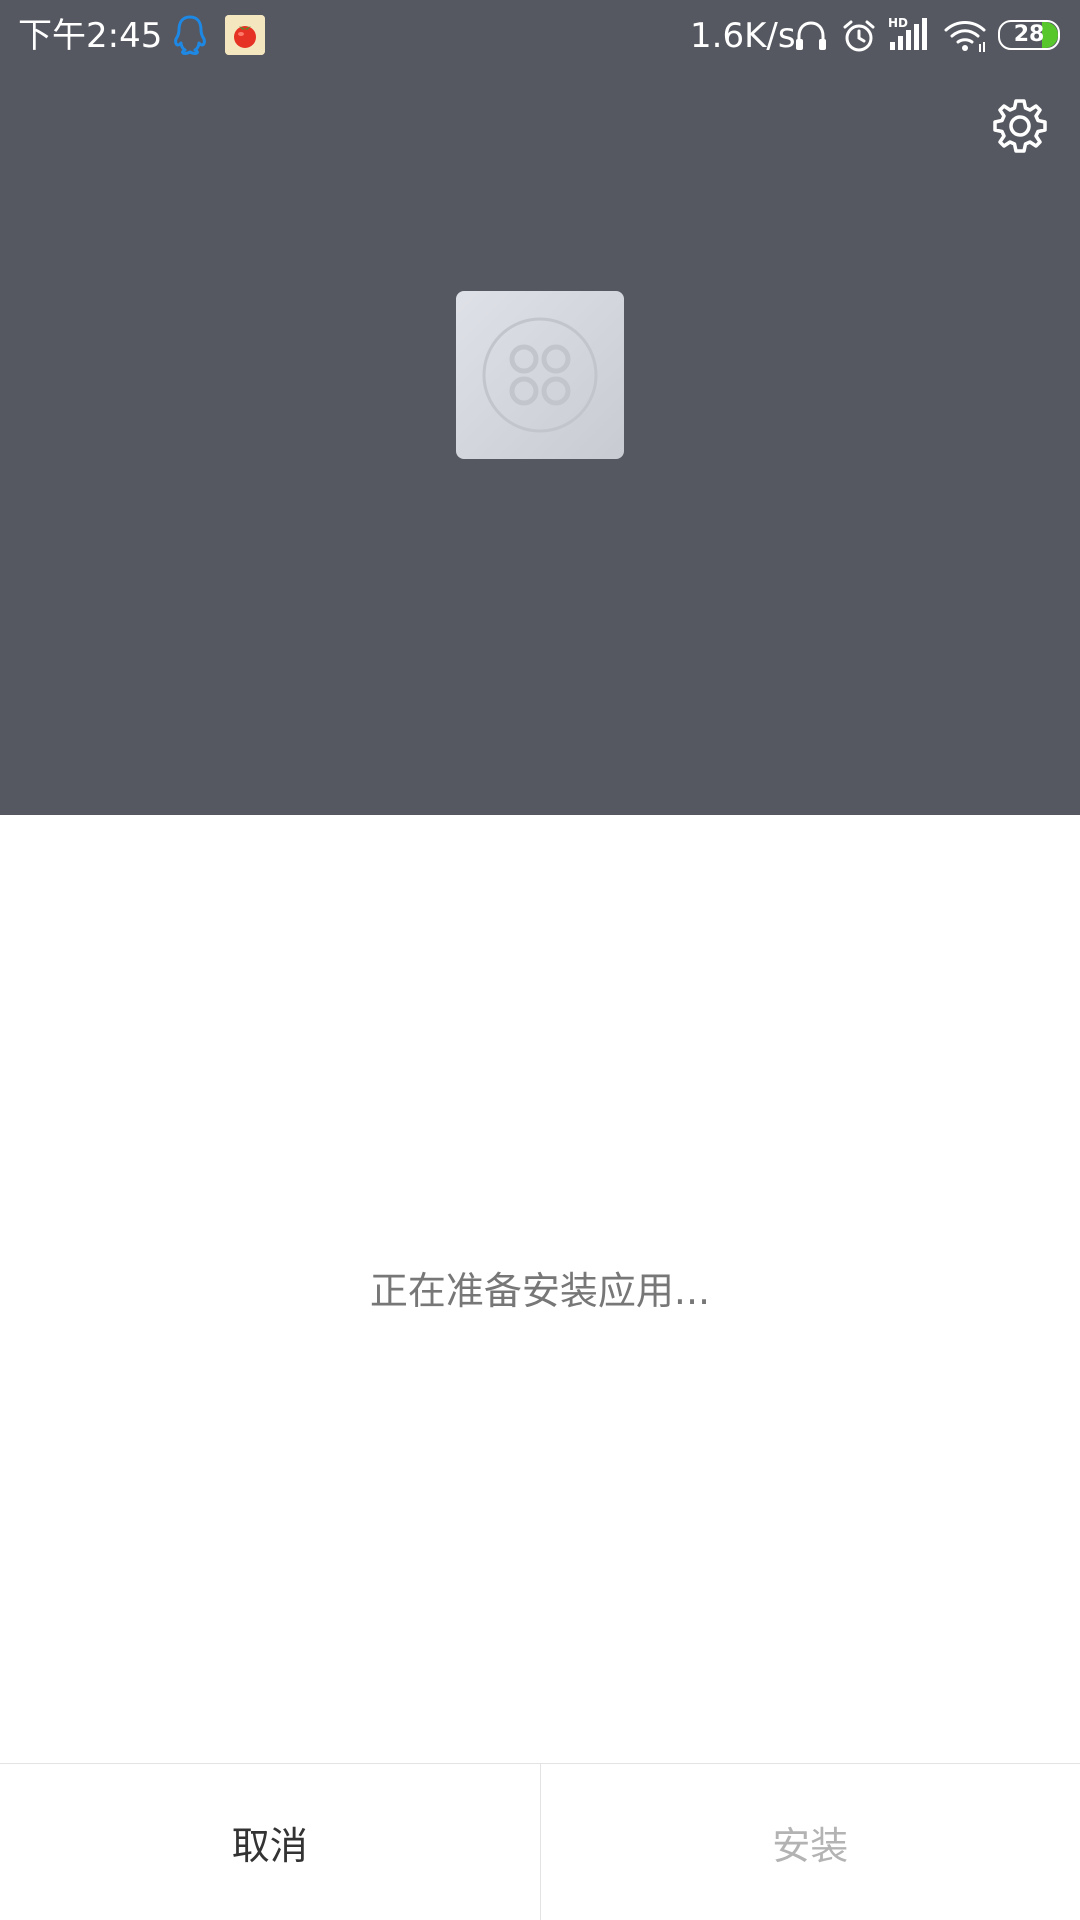  I want to click on alarm-icon, so click(859, 36).